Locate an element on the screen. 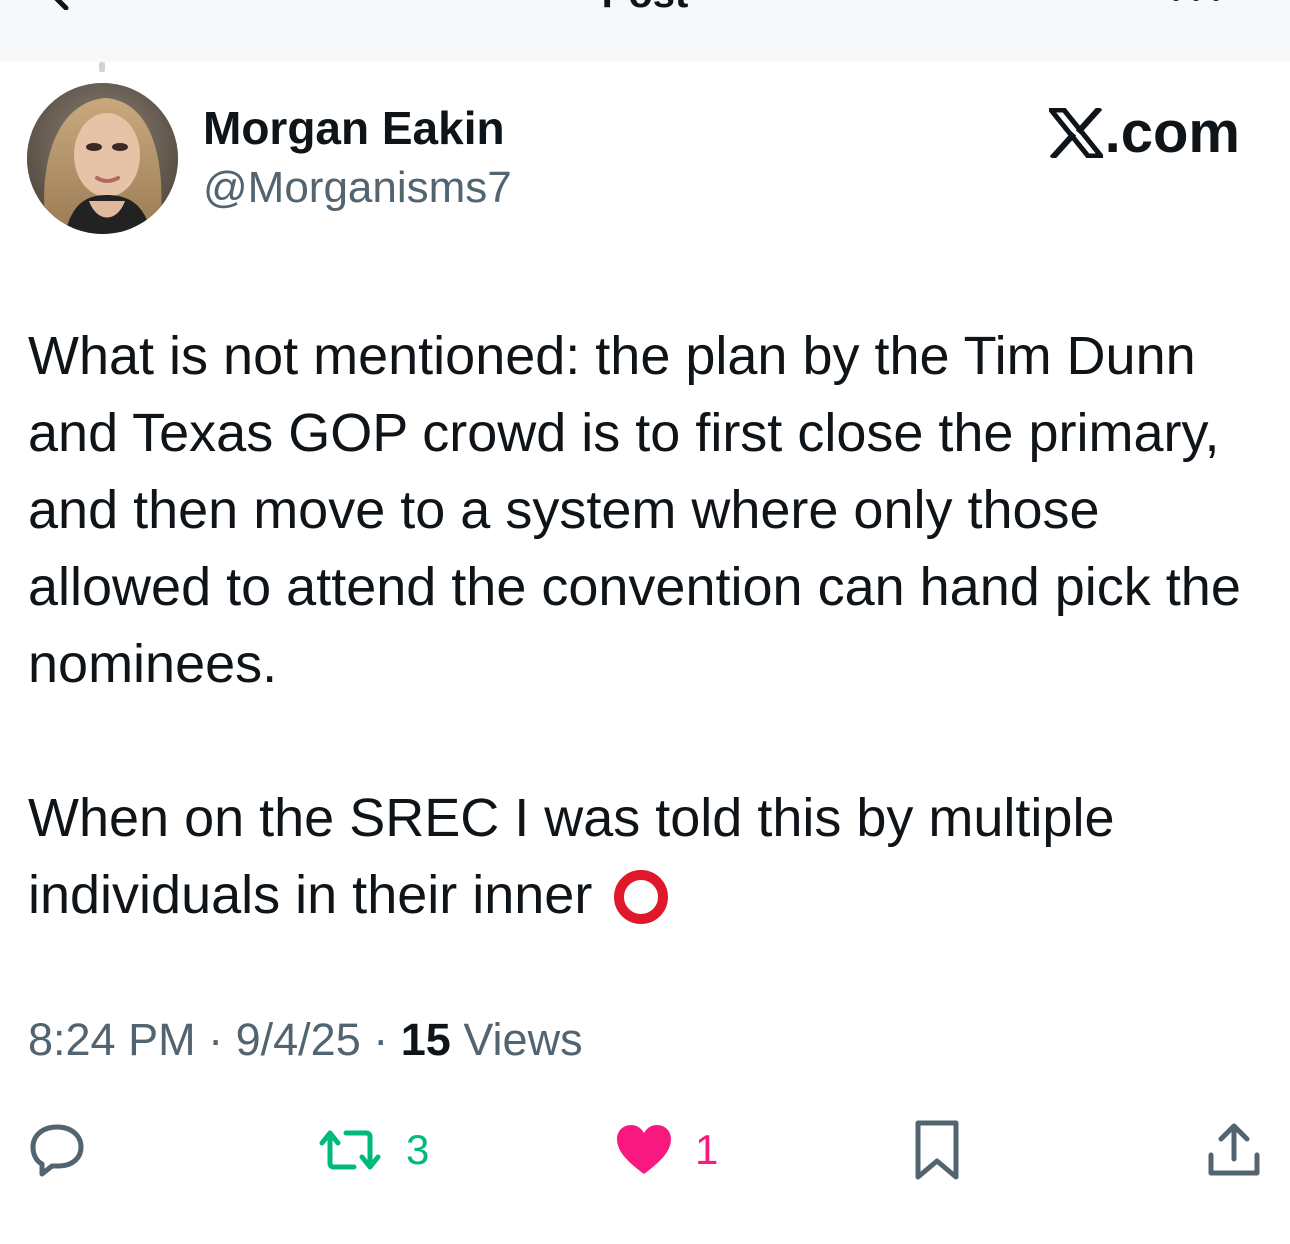  post-meta: 8:24 PM · 9/4/25 · 15 Views is located at coordinates (305, 1040).